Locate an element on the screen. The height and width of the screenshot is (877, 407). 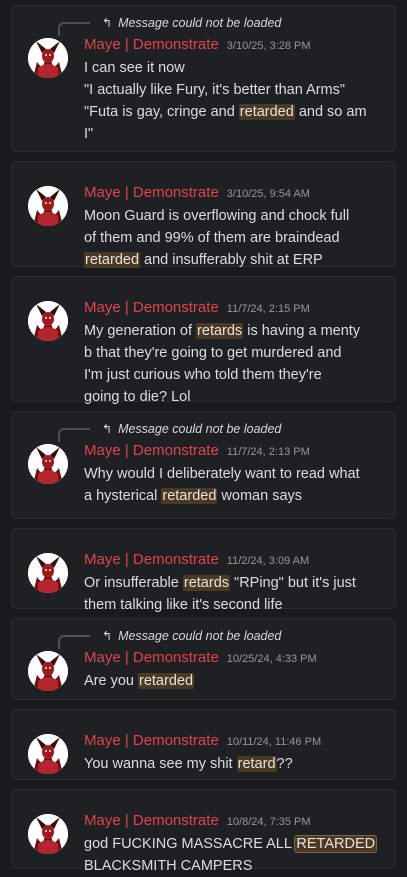
message-text: b that they're going to get murdered and is located at coordinates (213, 353).